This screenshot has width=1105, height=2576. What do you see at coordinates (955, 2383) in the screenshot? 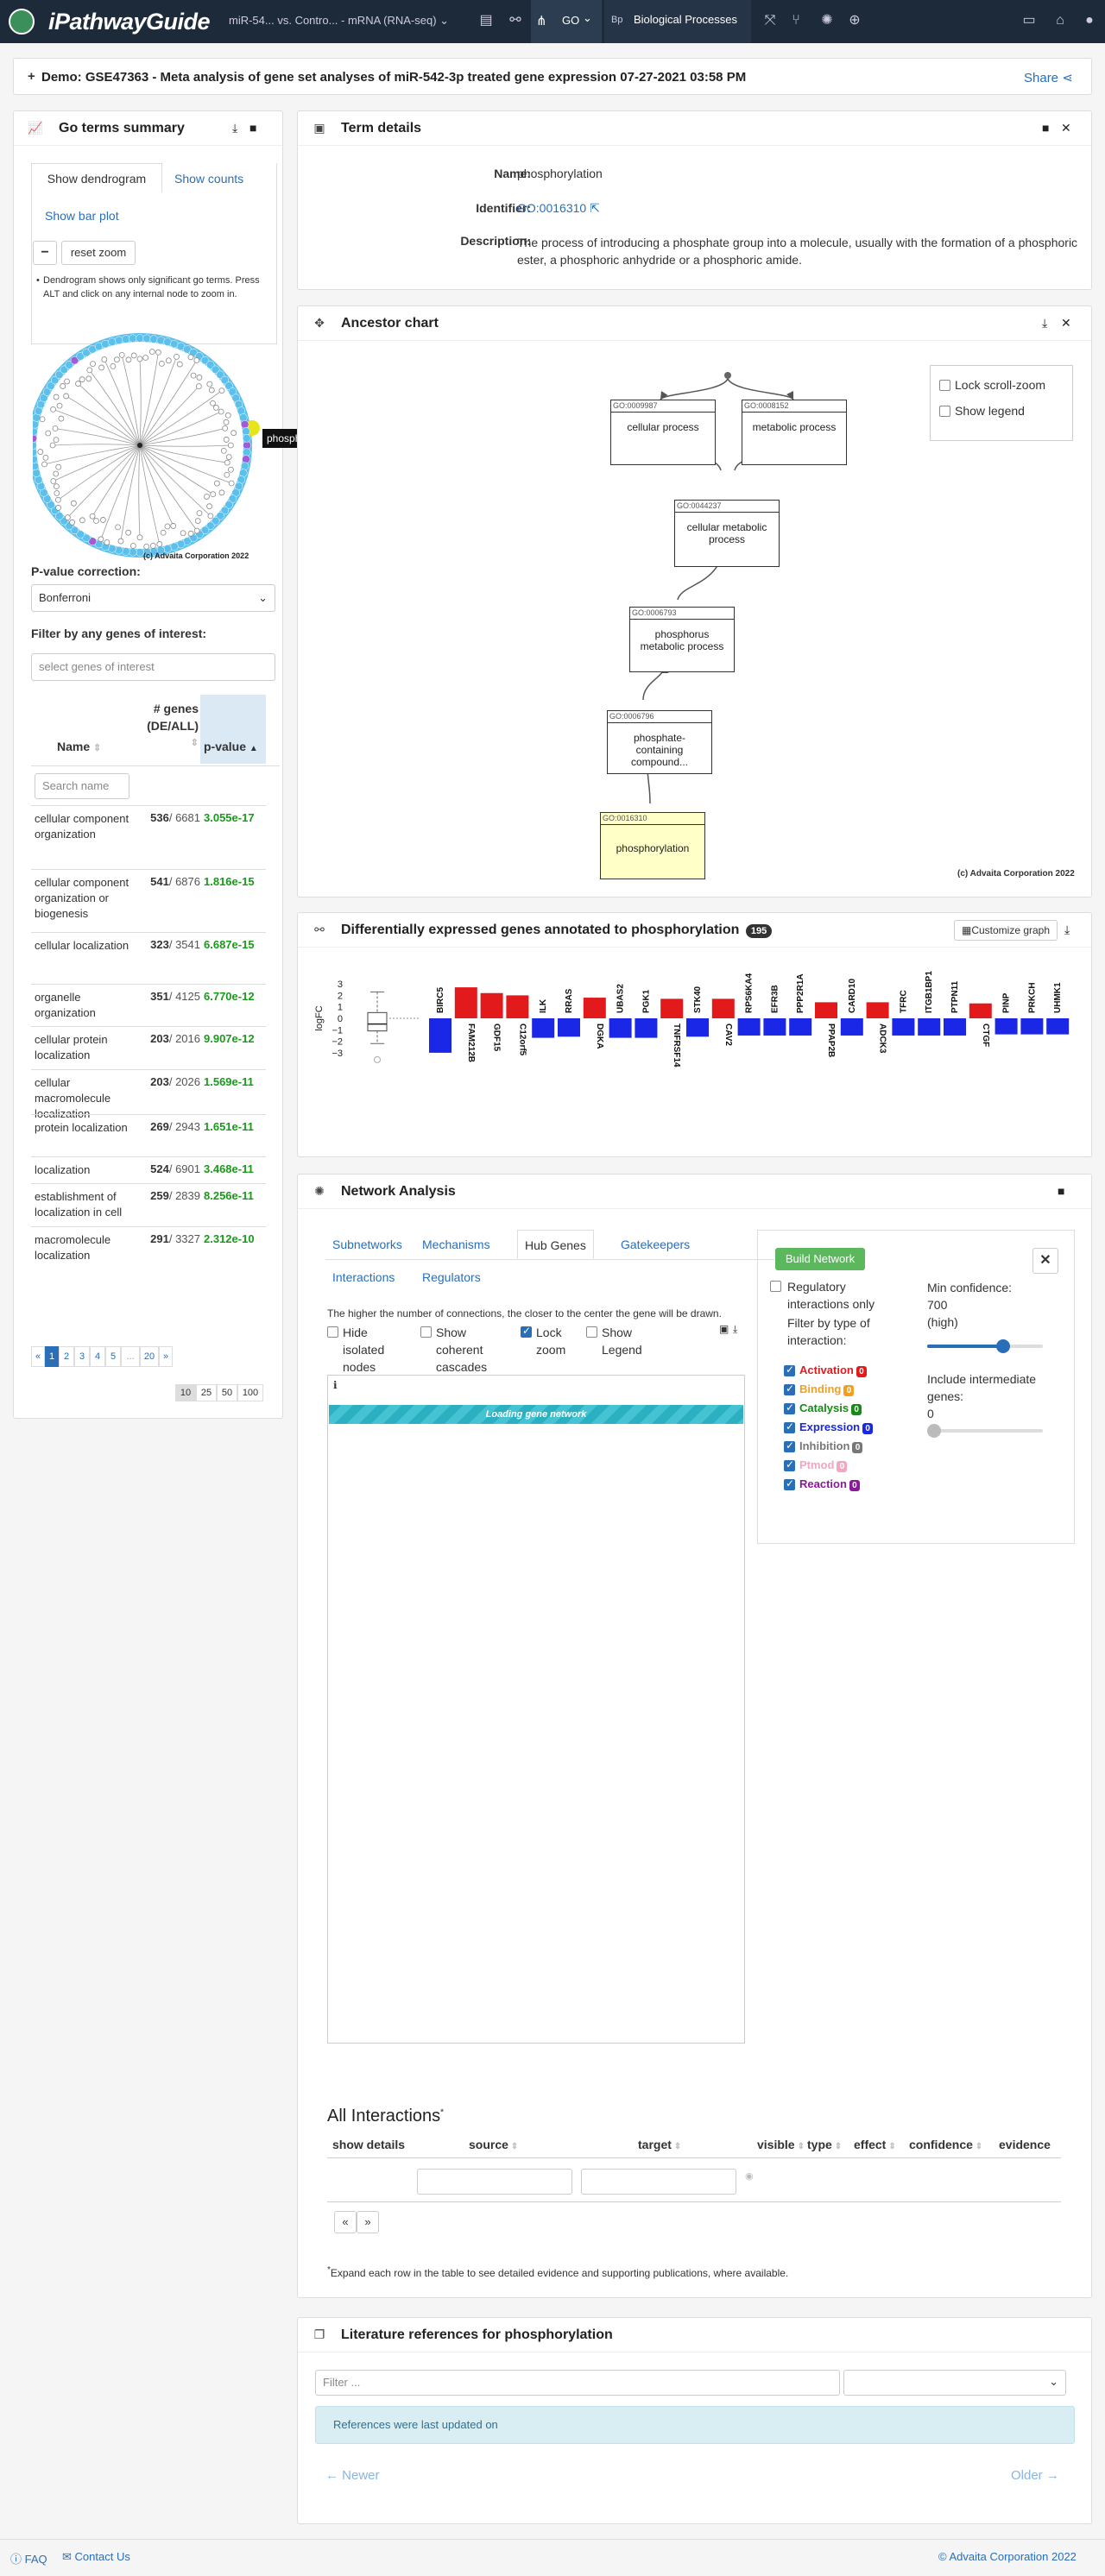
I see `literature-select: ⌄` at bounding box center [955, 2383].